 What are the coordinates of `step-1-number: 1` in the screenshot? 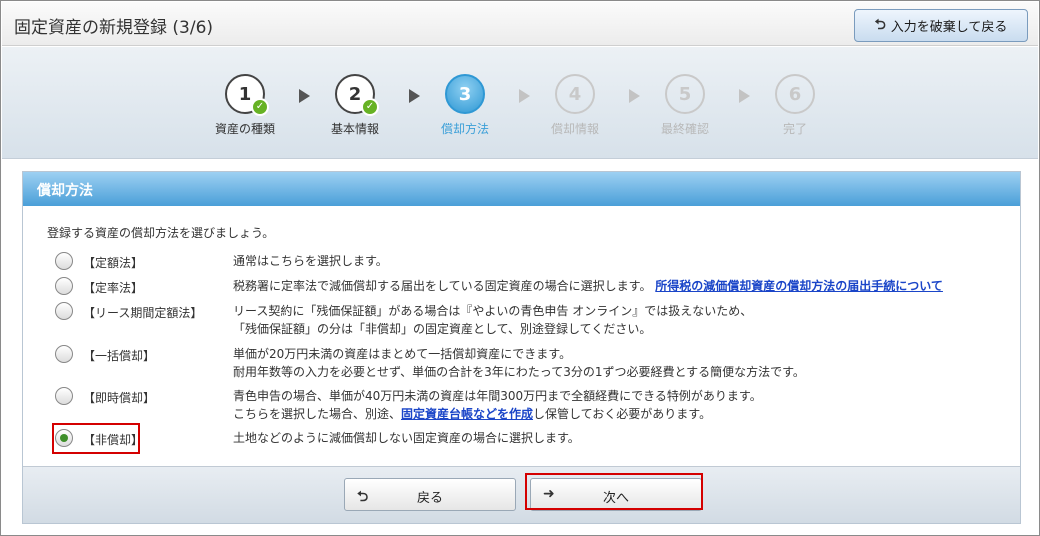 It's located at (245, 94).